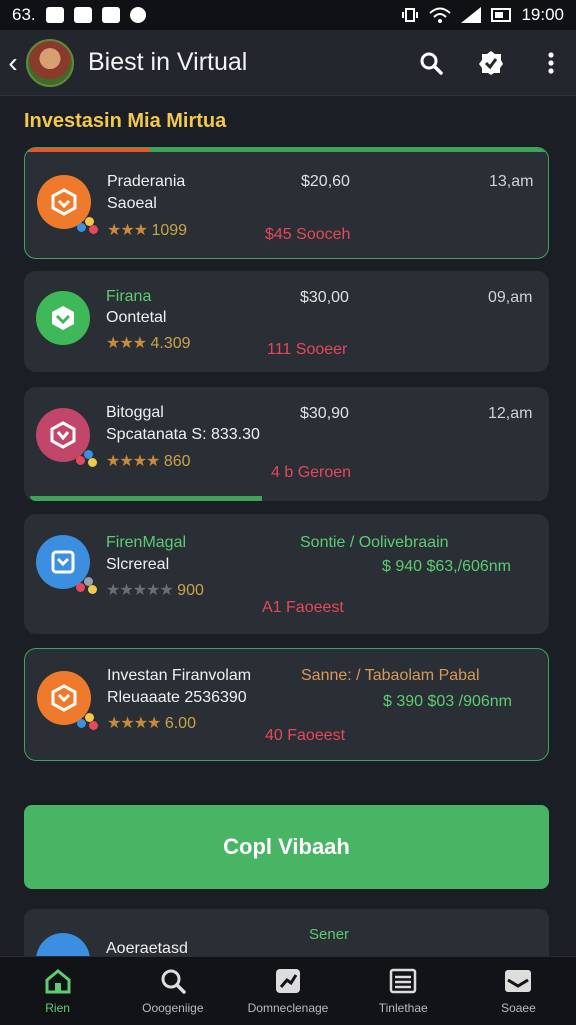  What do you see at coordinates (24, 14) in the screenshot?
I see `status-left-text: 63.` at bounding box center [24, 14].